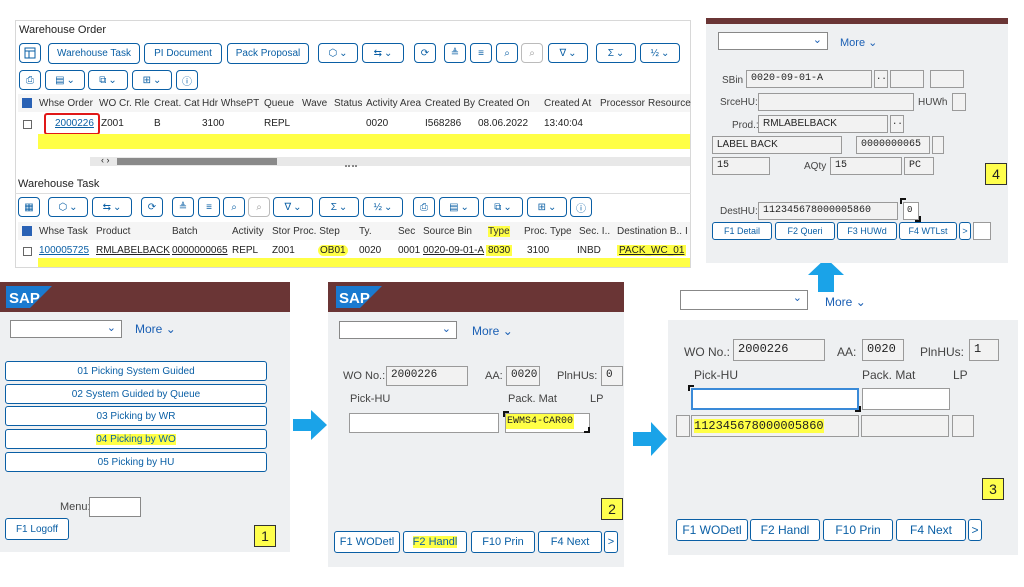 Image resolution: width=1024 pixels, height=587 pixels. What do you see at coordinates (136, 371) in the screenshot?
I see `menu-item-picking-system-guided: 01 Picking System Guided` at bounding box center [136, 371].